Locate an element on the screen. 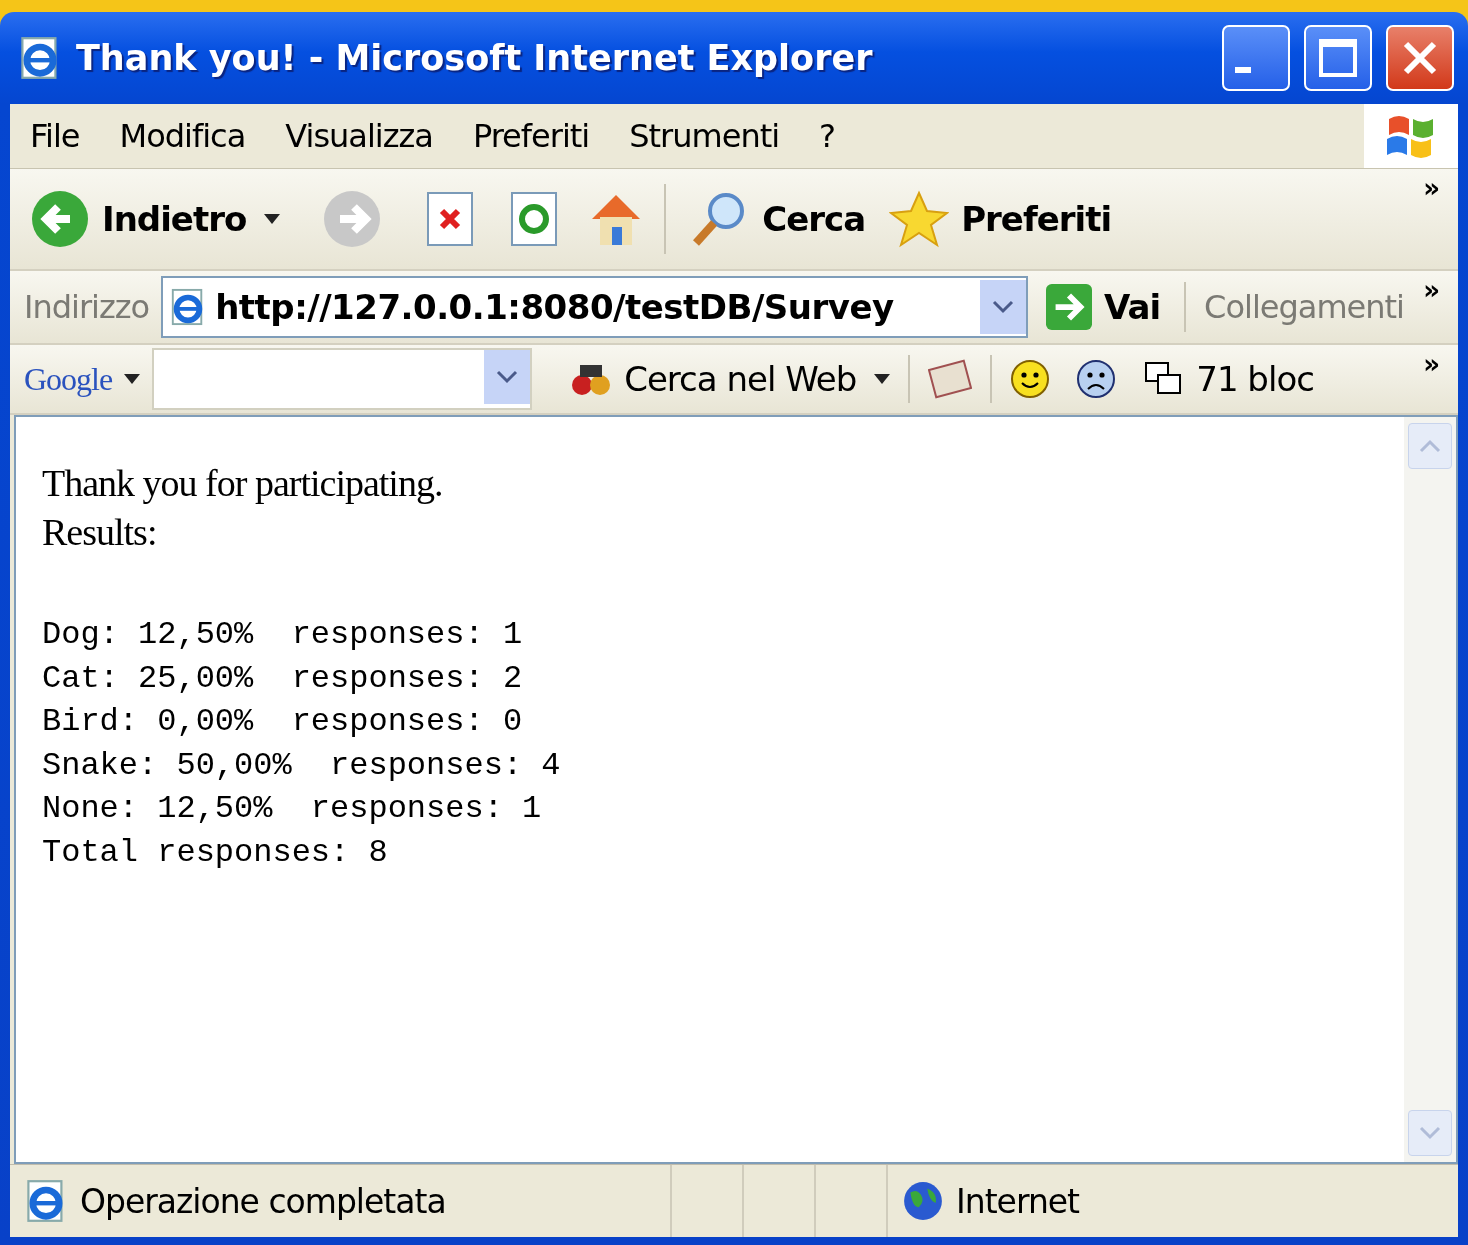 The height and width of the screenshot is (1245, 1468). close-button is located at coordinates (1420, 58).